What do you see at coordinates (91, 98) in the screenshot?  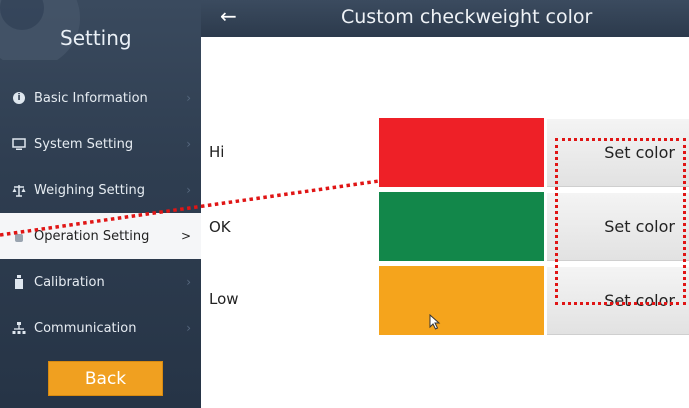 I see `sidebar-item-label: Basic Information` at bounding box center [91, 98].